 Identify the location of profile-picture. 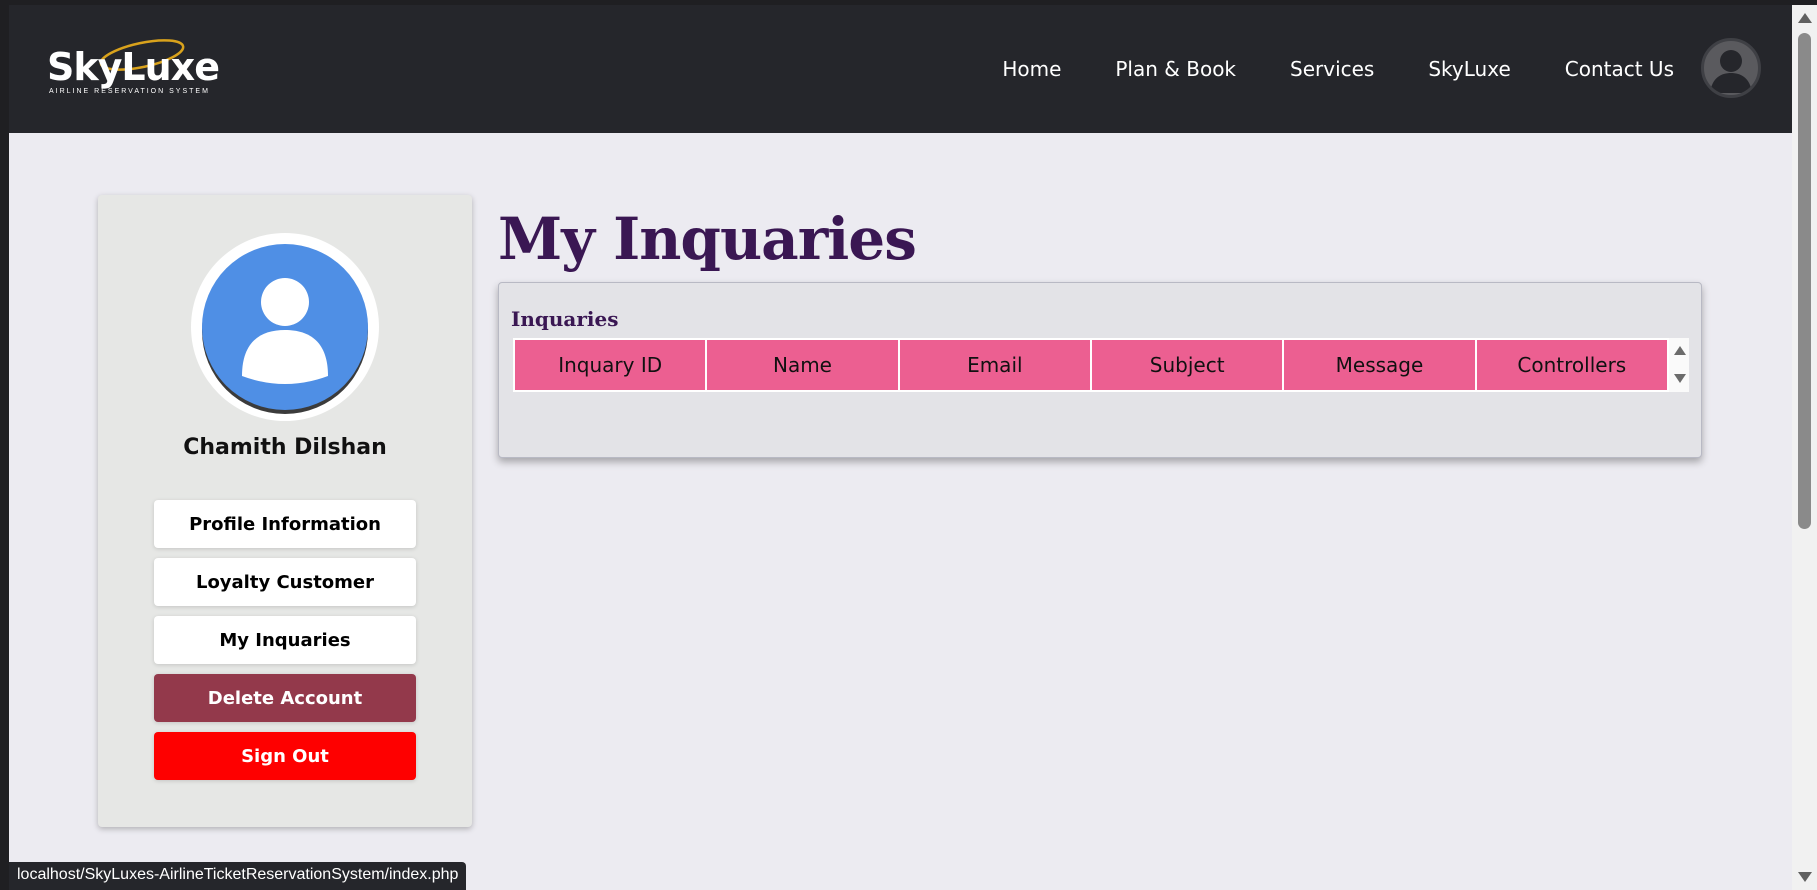
(285, 327).